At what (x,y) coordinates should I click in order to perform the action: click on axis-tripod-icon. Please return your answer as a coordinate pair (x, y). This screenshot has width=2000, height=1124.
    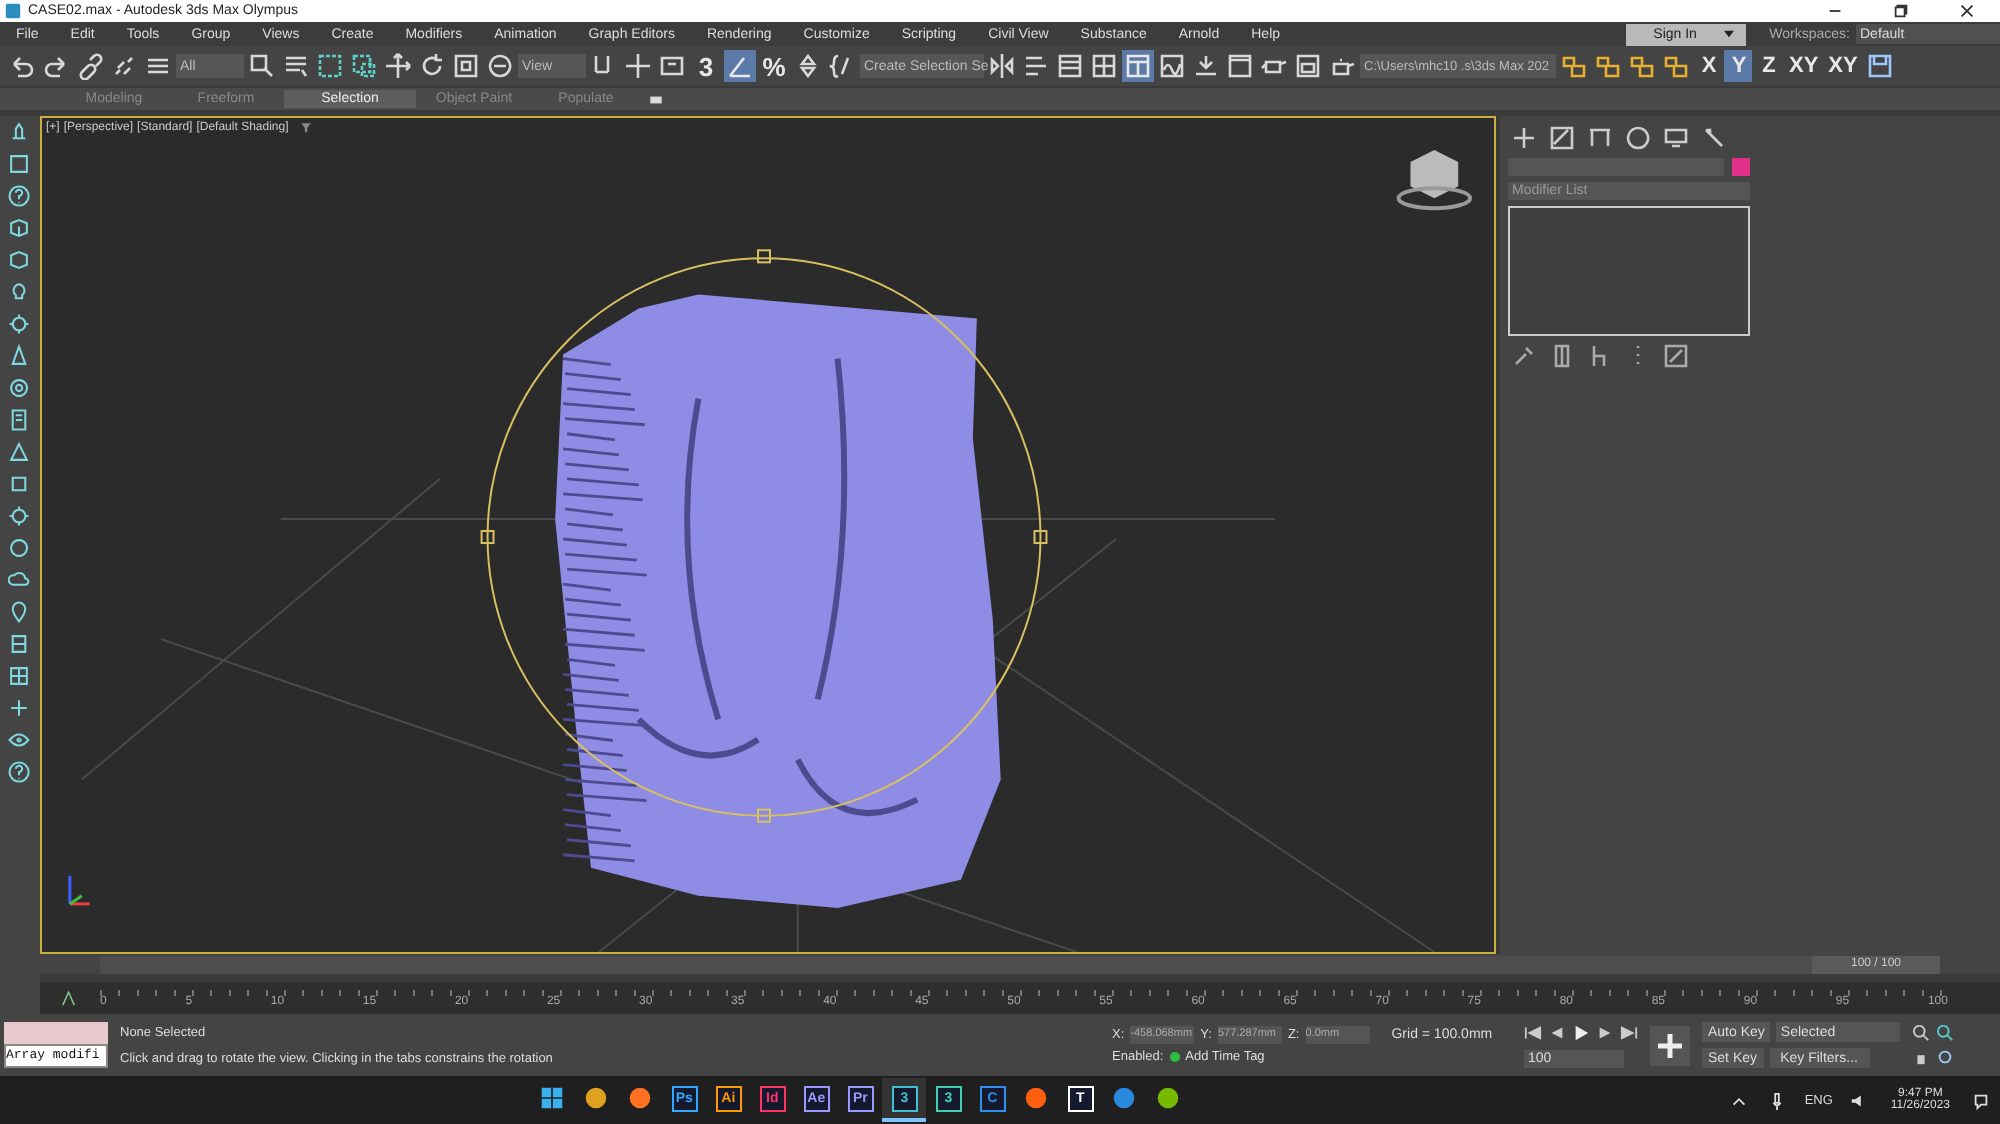
    Looking at the image, I should click on (79, 890).